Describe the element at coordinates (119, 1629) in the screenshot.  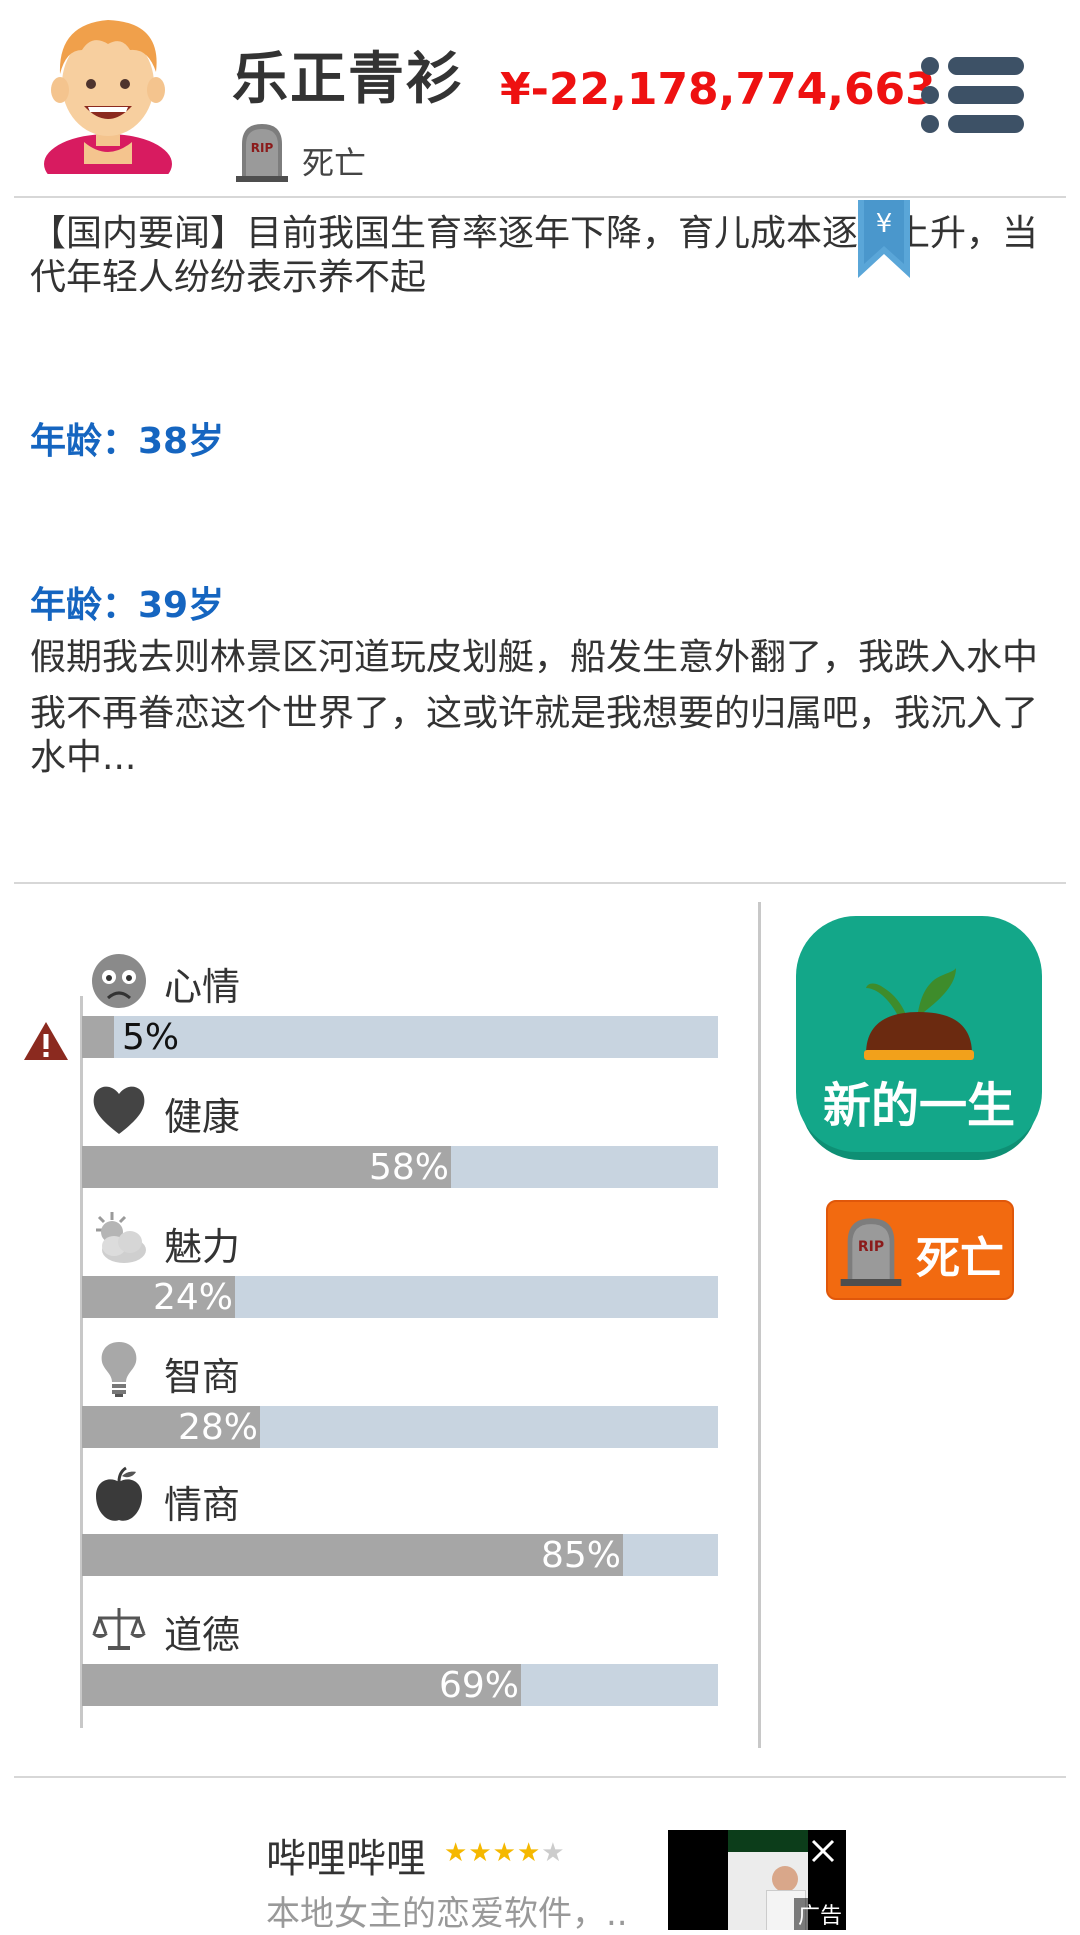
I see `scale-icon` at that location.